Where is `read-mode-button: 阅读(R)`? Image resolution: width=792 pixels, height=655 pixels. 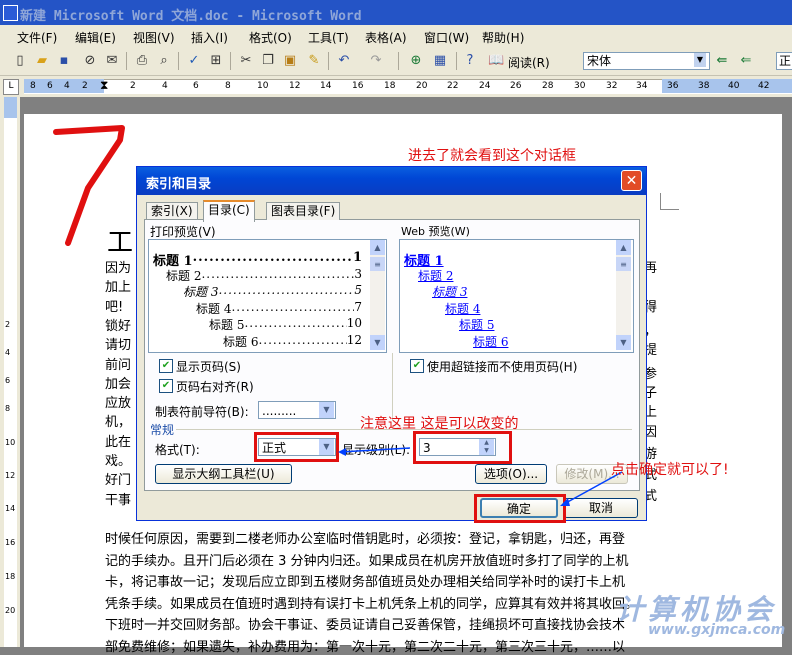 read-mode-button: 阅读(R) is located at coordinates (529, 62).